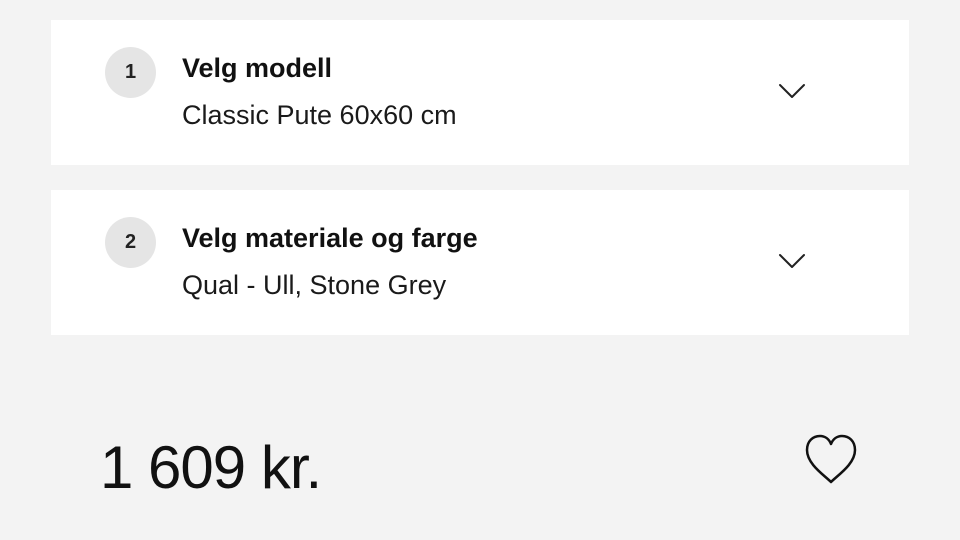 The image size is (960, 540). Describe the element at coordinates (211, 467) in the screenshot. I see `product-price: 1 609 kr.` at that location.